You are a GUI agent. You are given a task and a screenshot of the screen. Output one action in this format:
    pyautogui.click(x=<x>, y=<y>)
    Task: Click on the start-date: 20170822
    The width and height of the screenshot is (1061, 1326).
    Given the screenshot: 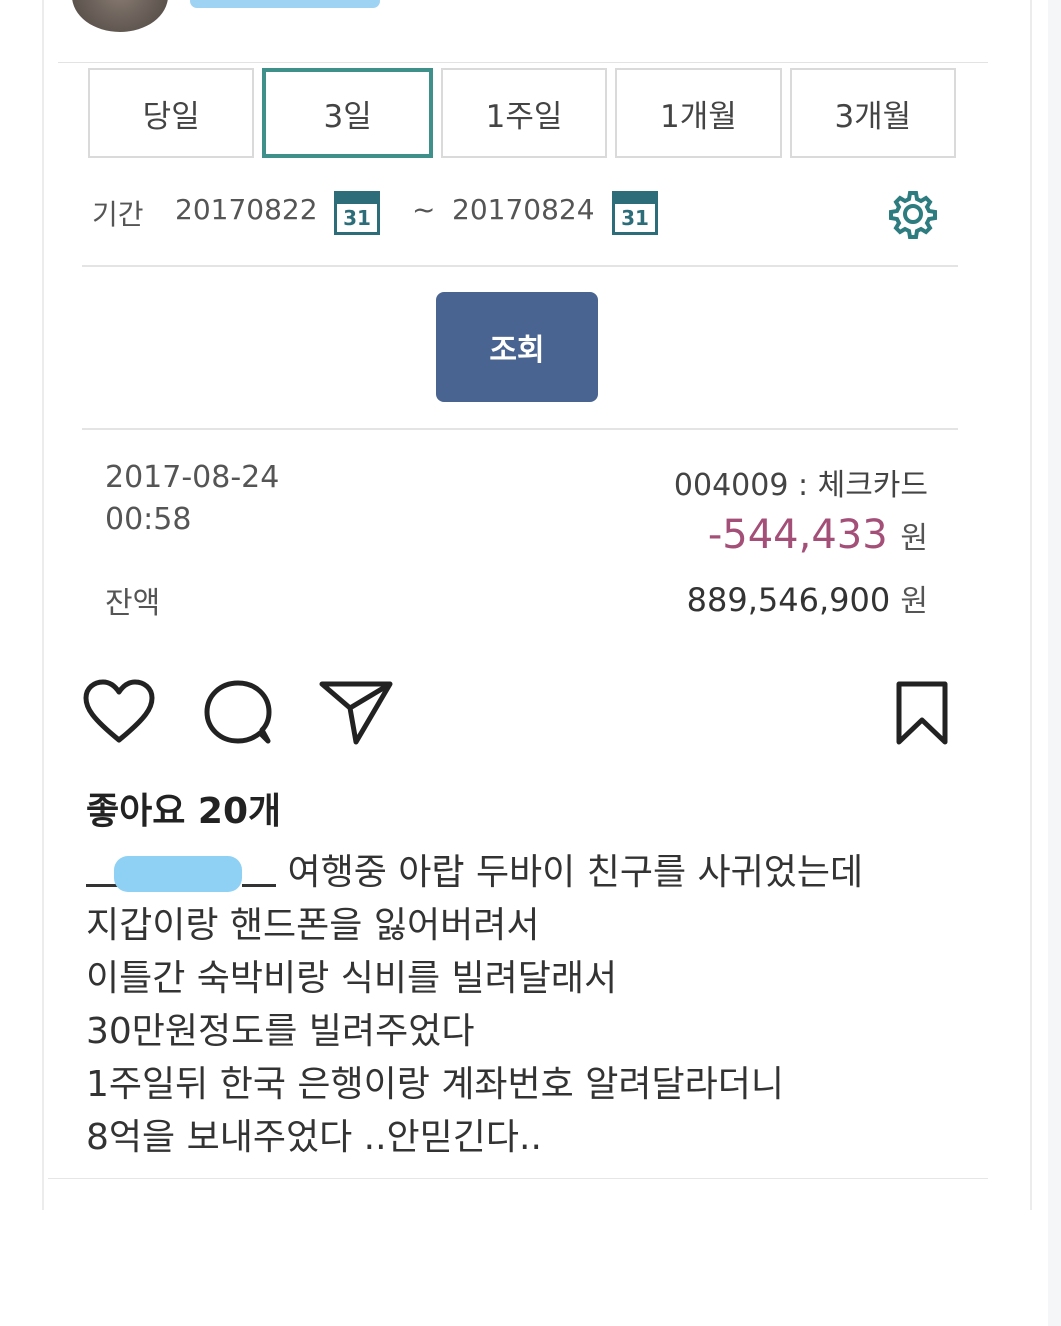 What is the action you would take?
    pyautogui.click(x=246, y=209)
    